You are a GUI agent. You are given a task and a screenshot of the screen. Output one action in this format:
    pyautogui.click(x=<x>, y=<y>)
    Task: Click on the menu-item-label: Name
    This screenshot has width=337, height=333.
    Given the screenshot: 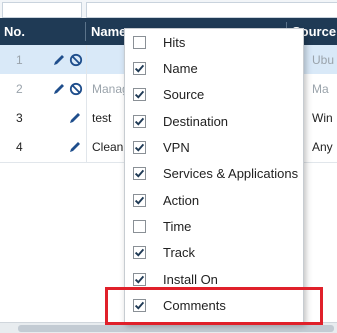 What is the action you would take?
    pyautogui.click(x=180, y=68)
    